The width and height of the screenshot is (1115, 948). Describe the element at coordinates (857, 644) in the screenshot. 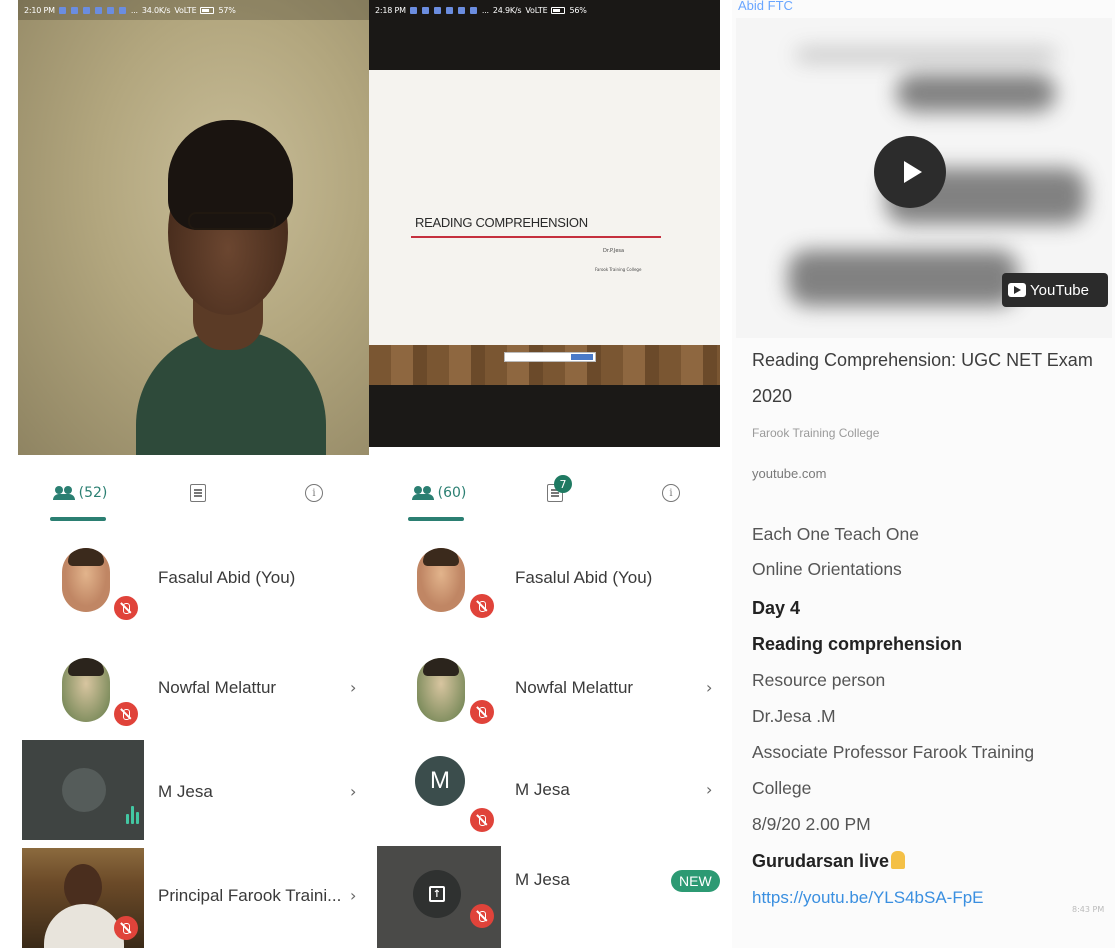

I see `message-line: Reading comprehension` at that location.